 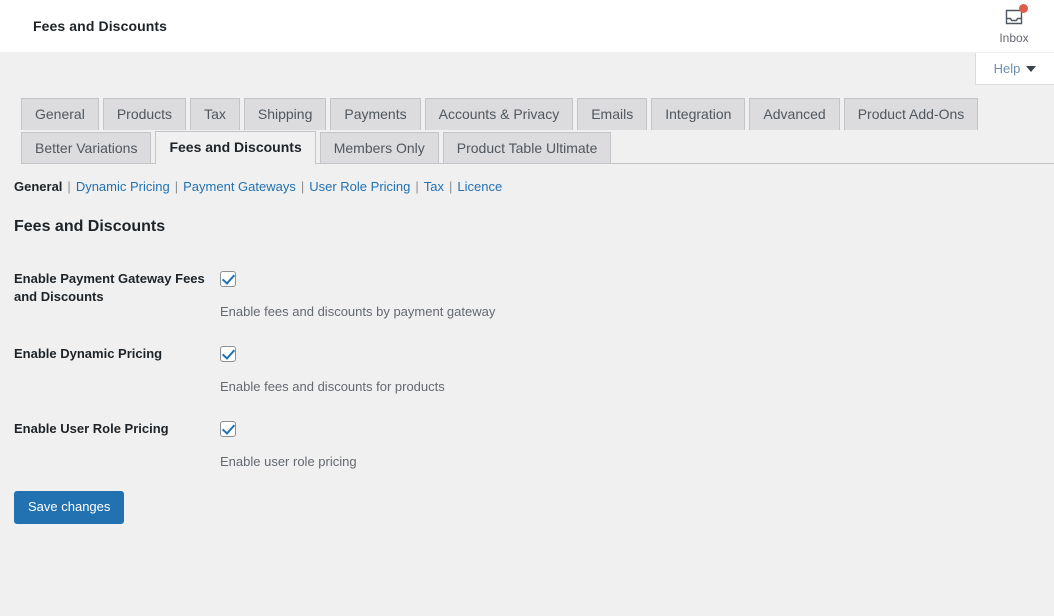 What do you see at coordinates (235, 147) in the screenshot?
I see `tab-fees-and-discounts: Fees and Discounts` at bounding box center [235, 147].